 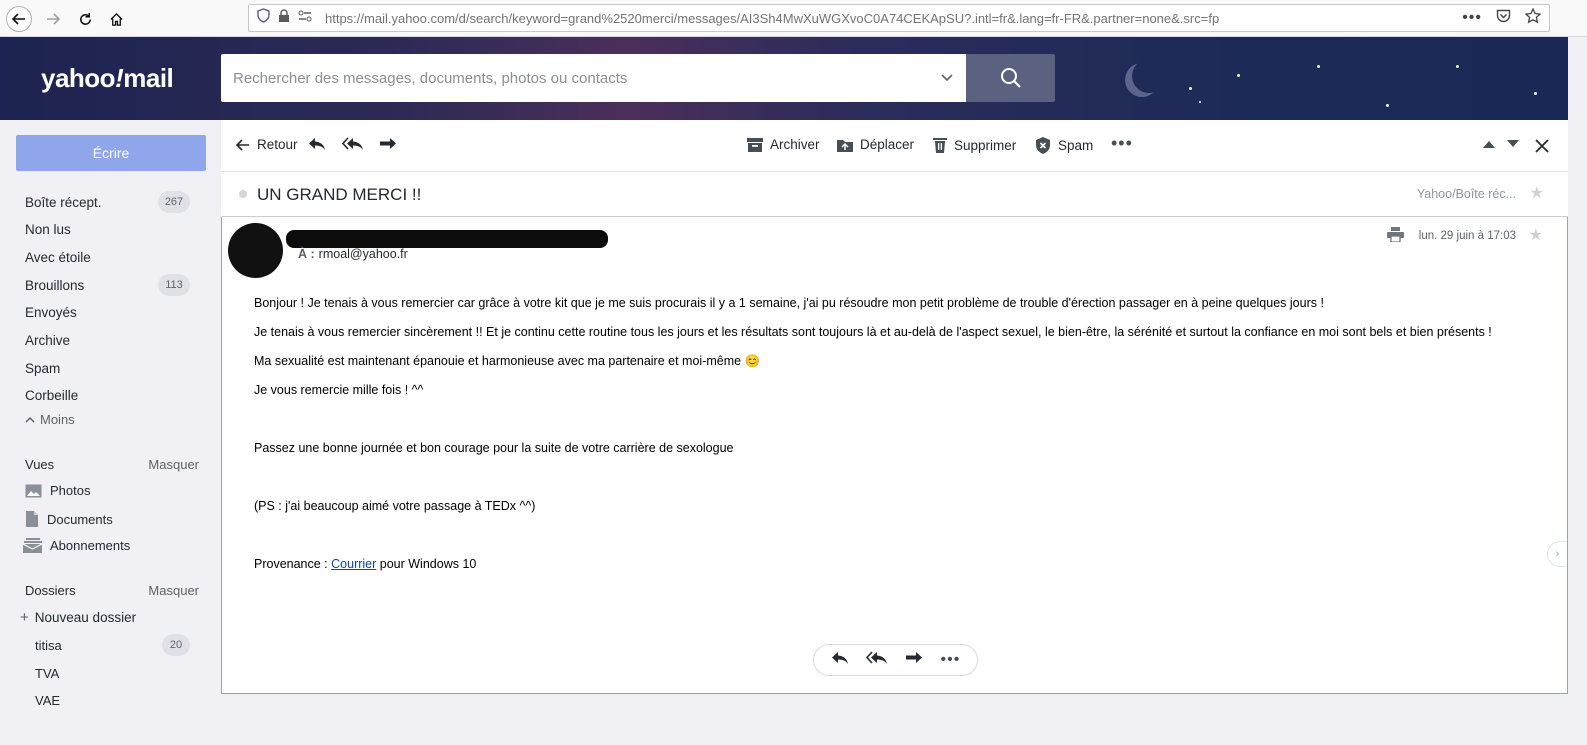 What do you see at coordinates (353, 564) in the screenshot?
I see `courrier-link: Courrier` at bounding box center [353, 564].